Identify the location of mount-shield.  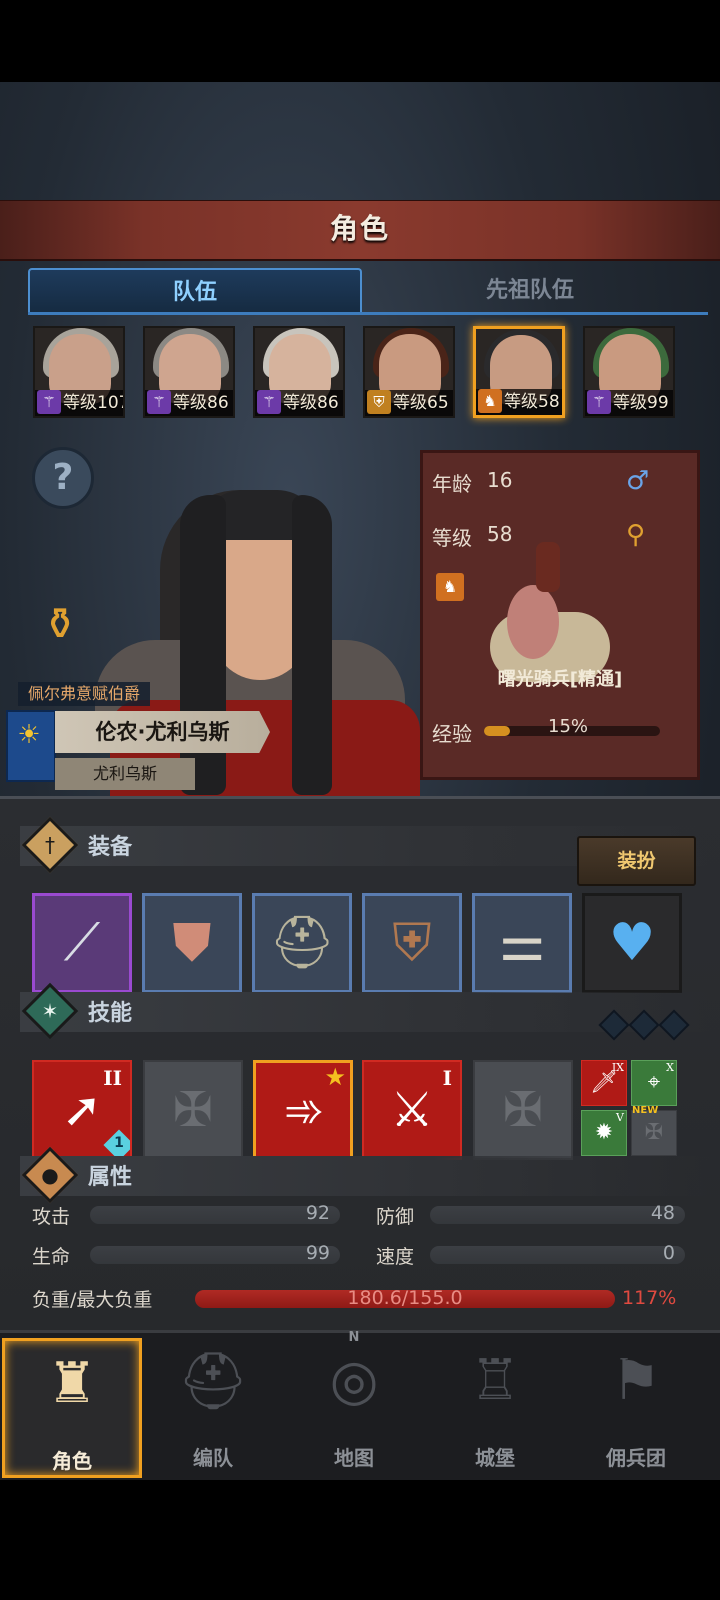
(533, 622).